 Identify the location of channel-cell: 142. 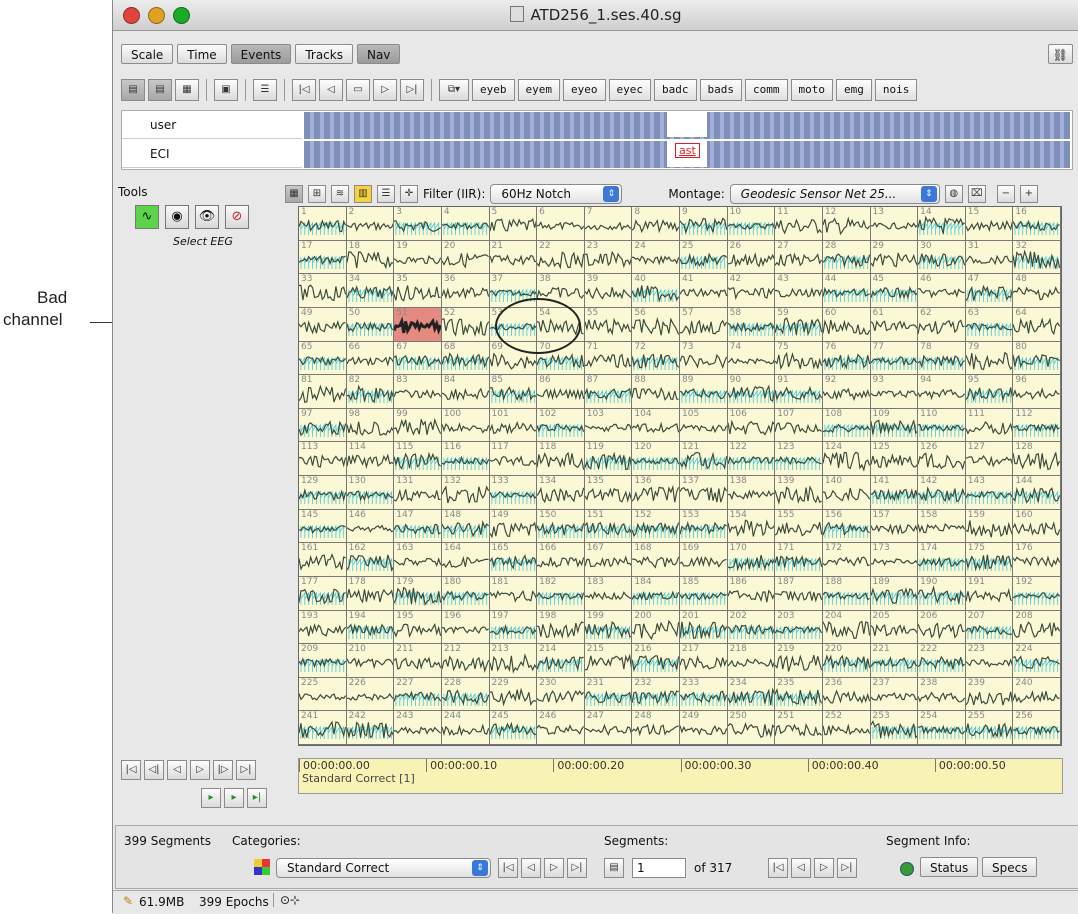
(942, 493).